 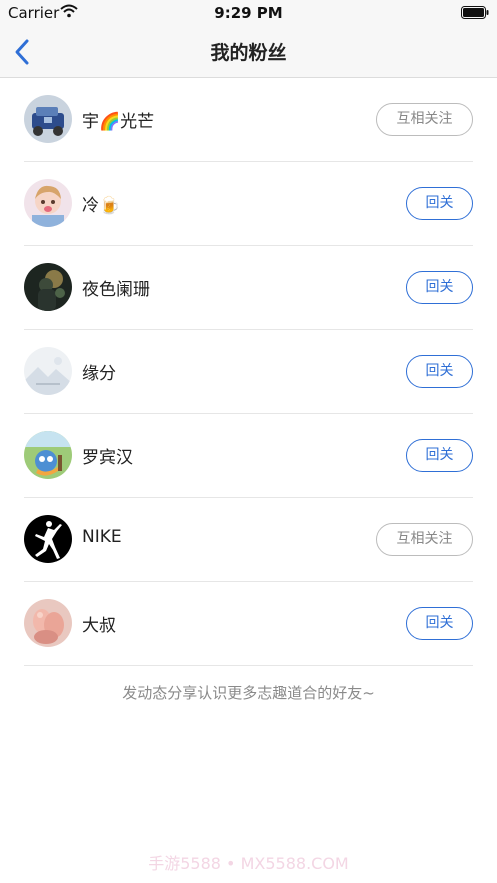 What do you see at coordinates (248, 288) in the screenshot?
I see `list-item: 夜色阑珊 回关` at bounding box center [248, 288].